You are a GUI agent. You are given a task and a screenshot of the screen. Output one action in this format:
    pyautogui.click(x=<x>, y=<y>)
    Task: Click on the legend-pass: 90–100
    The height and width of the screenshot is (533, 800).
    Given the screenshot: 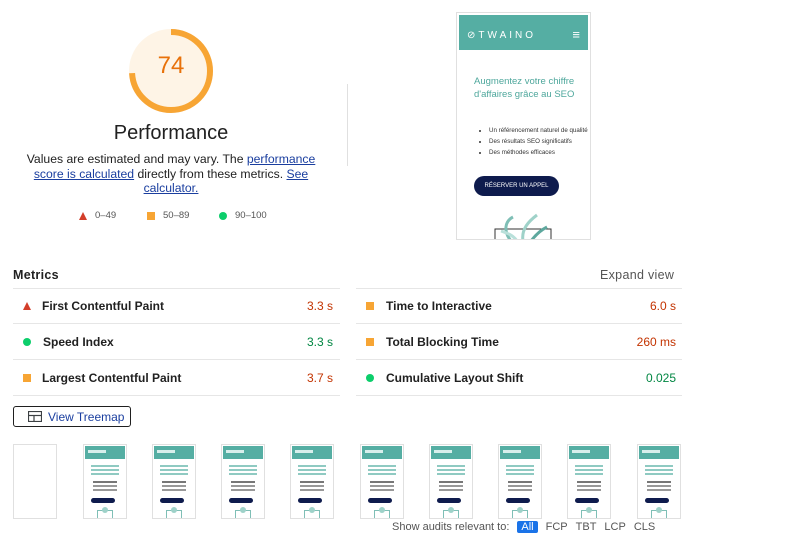 What is the action you would take?
    pyautogui.click(x=243, y=215)
    